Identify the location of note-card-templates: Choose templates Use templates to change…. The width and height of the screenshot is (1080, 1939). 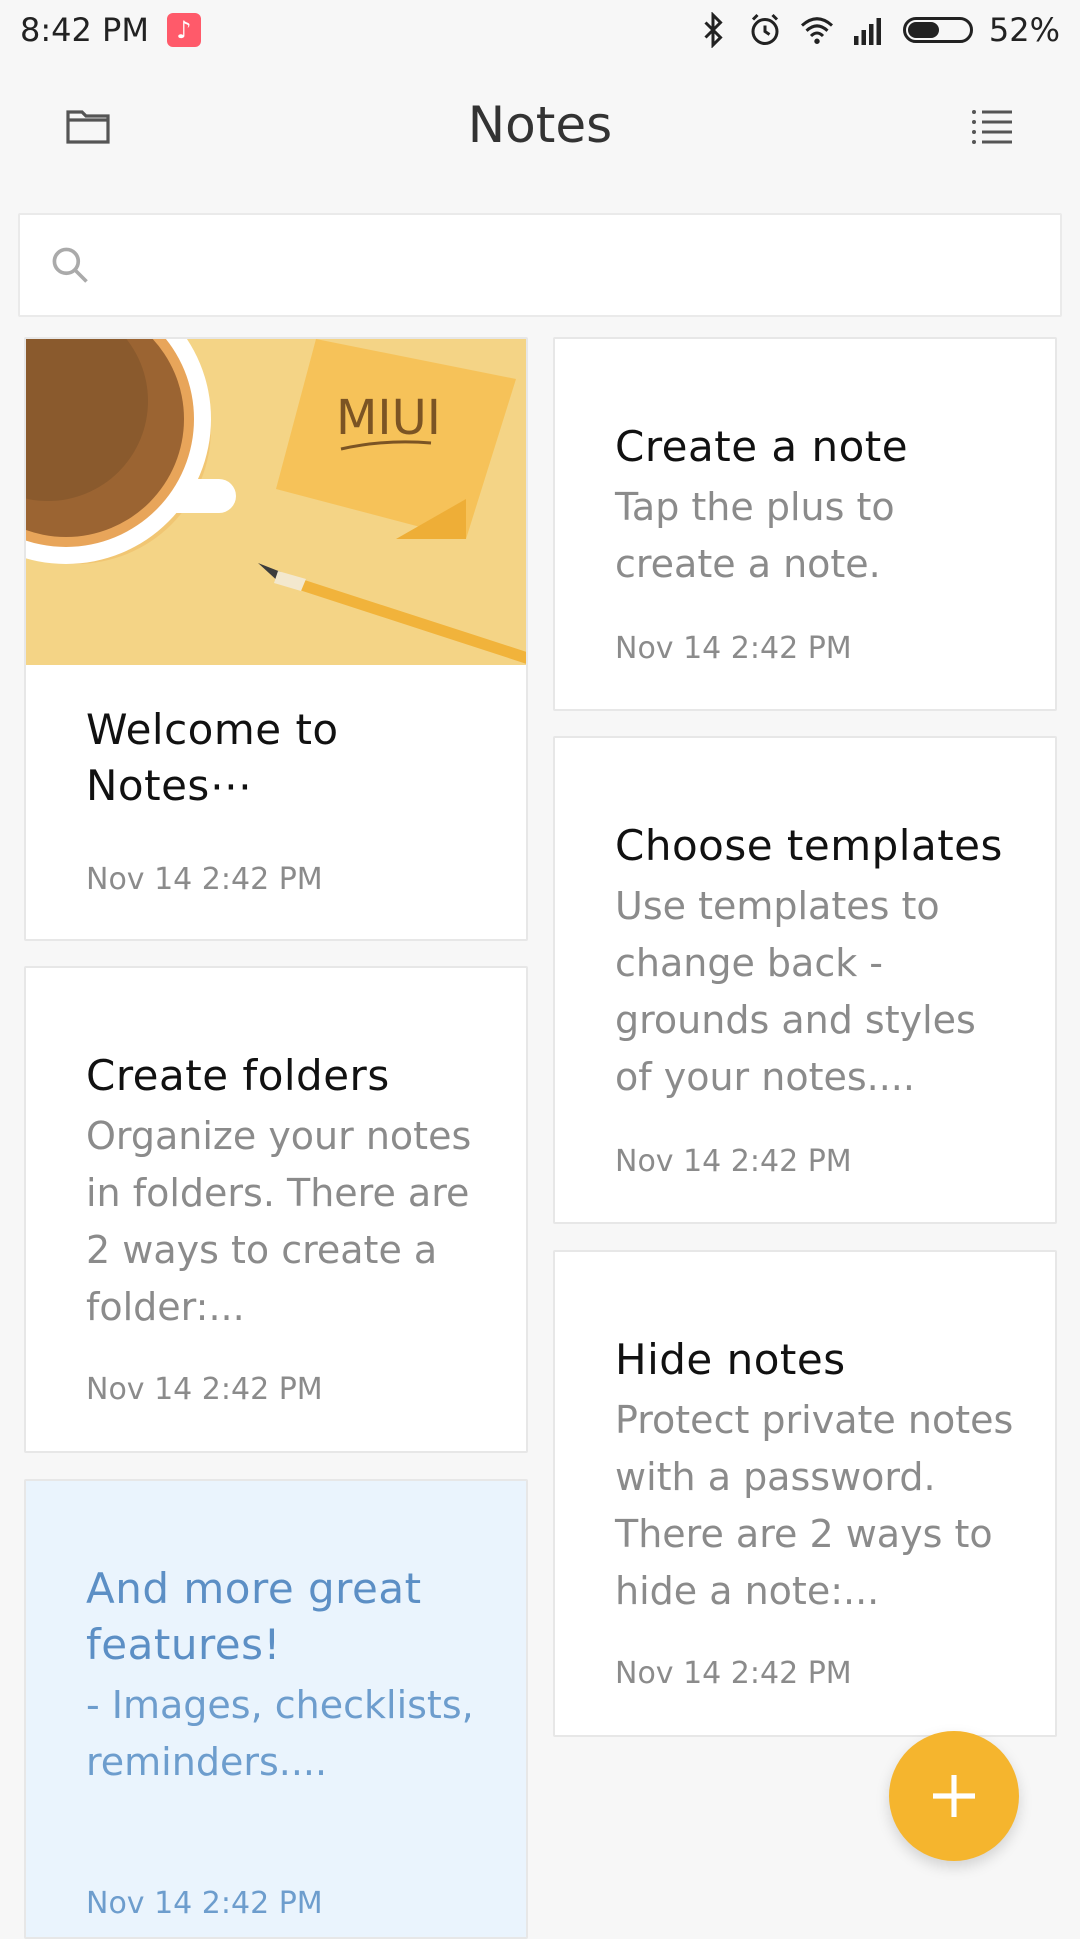
(805, 980).